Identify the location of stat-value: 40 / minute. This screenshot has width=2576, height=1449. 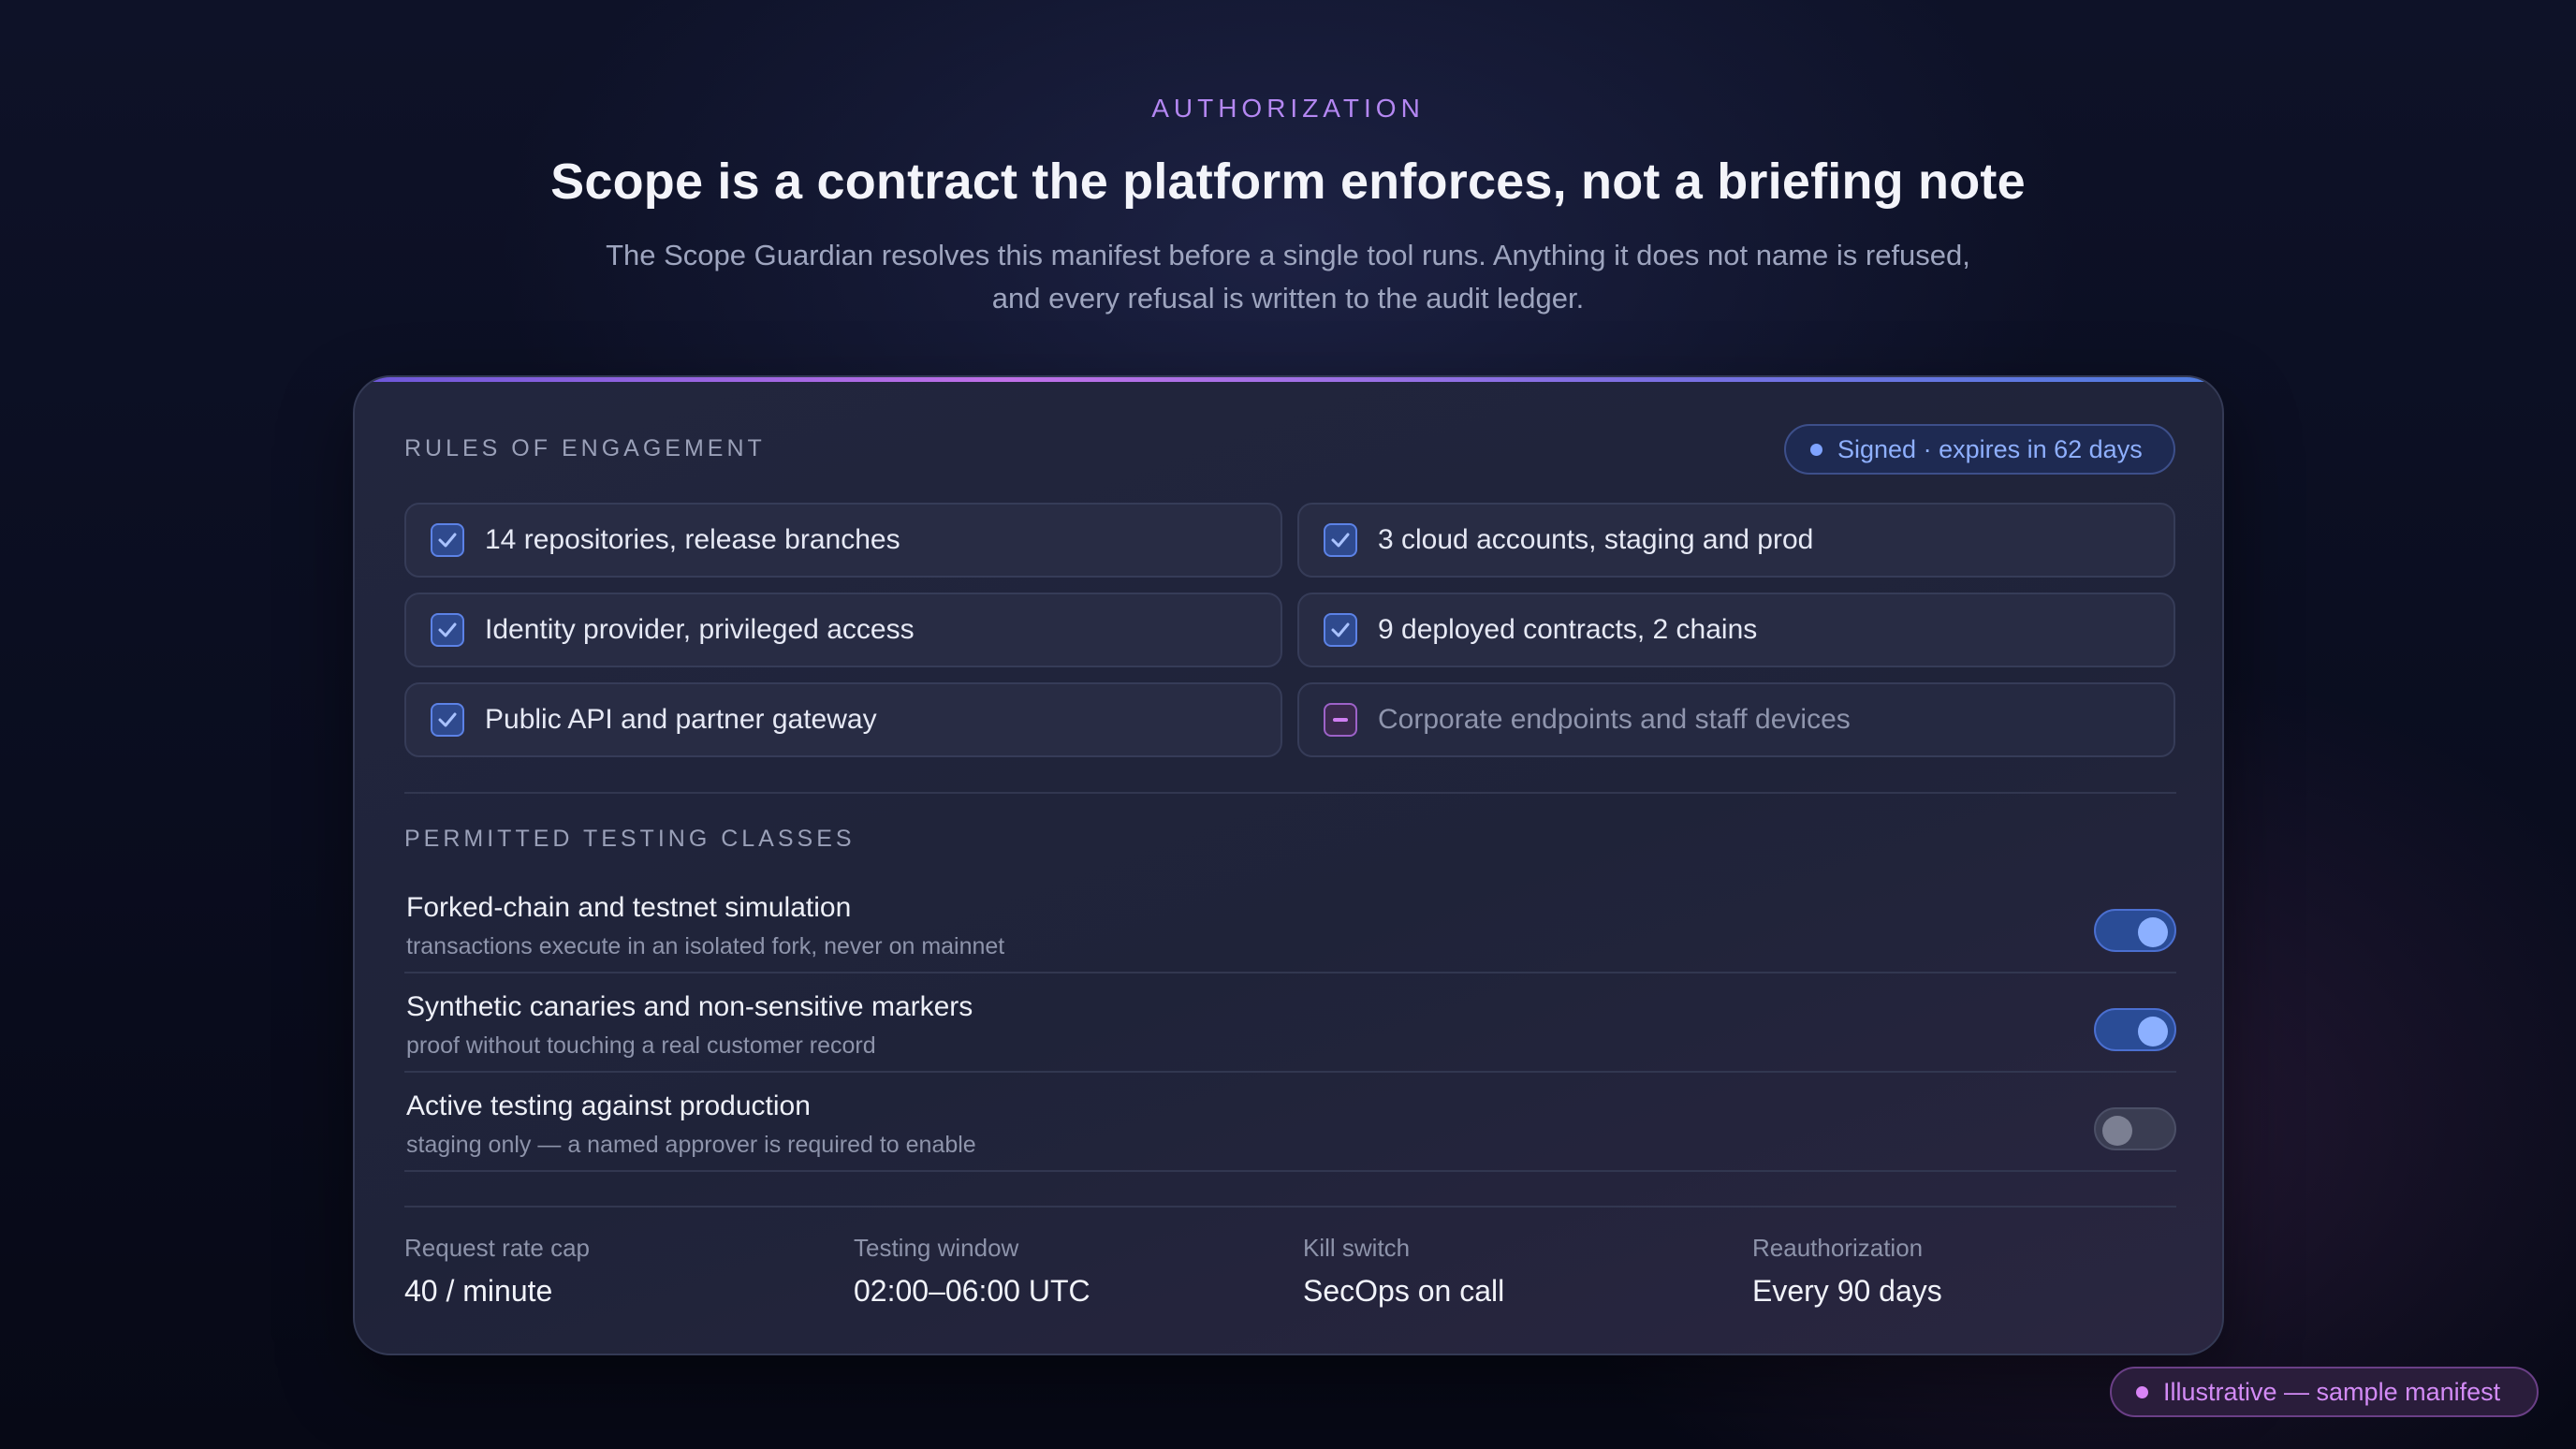
(478, 1291).